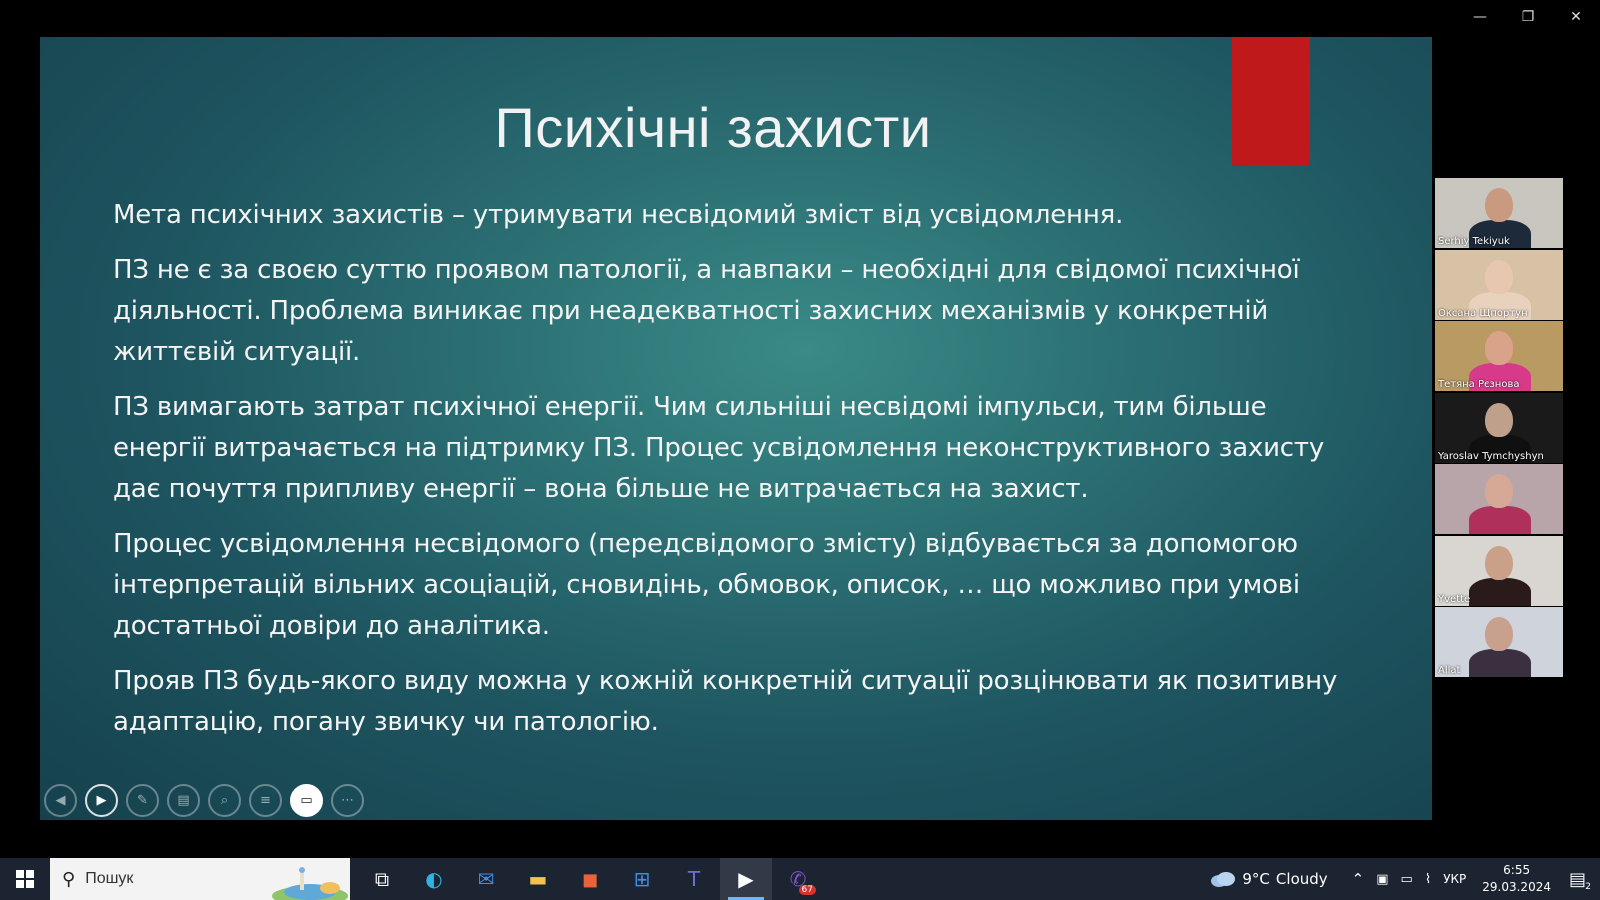 The height and width of the screenshot is (900, 1600). Describe the element at coordinates (200, 879) in the screenshot. I see `taskbar-search: ⚲ Пошук` at that location.